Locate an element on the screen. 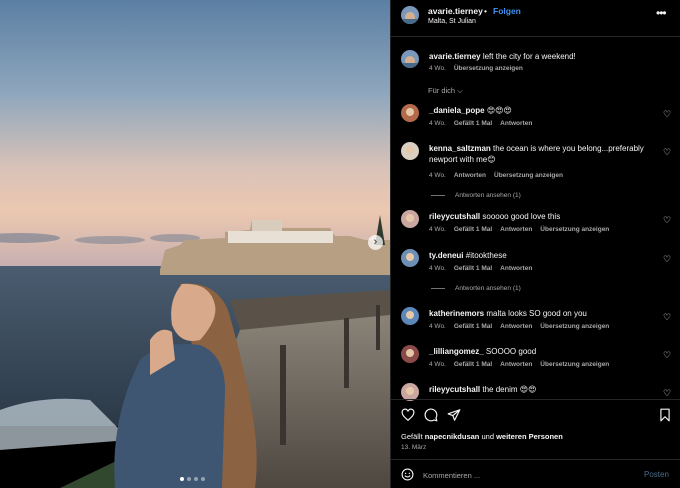 The height and width of the screenshot is (488, 680). comment-meta: 4 Wo. Antworten Übersetzung anzeigen is located at coordinates (496, 175).